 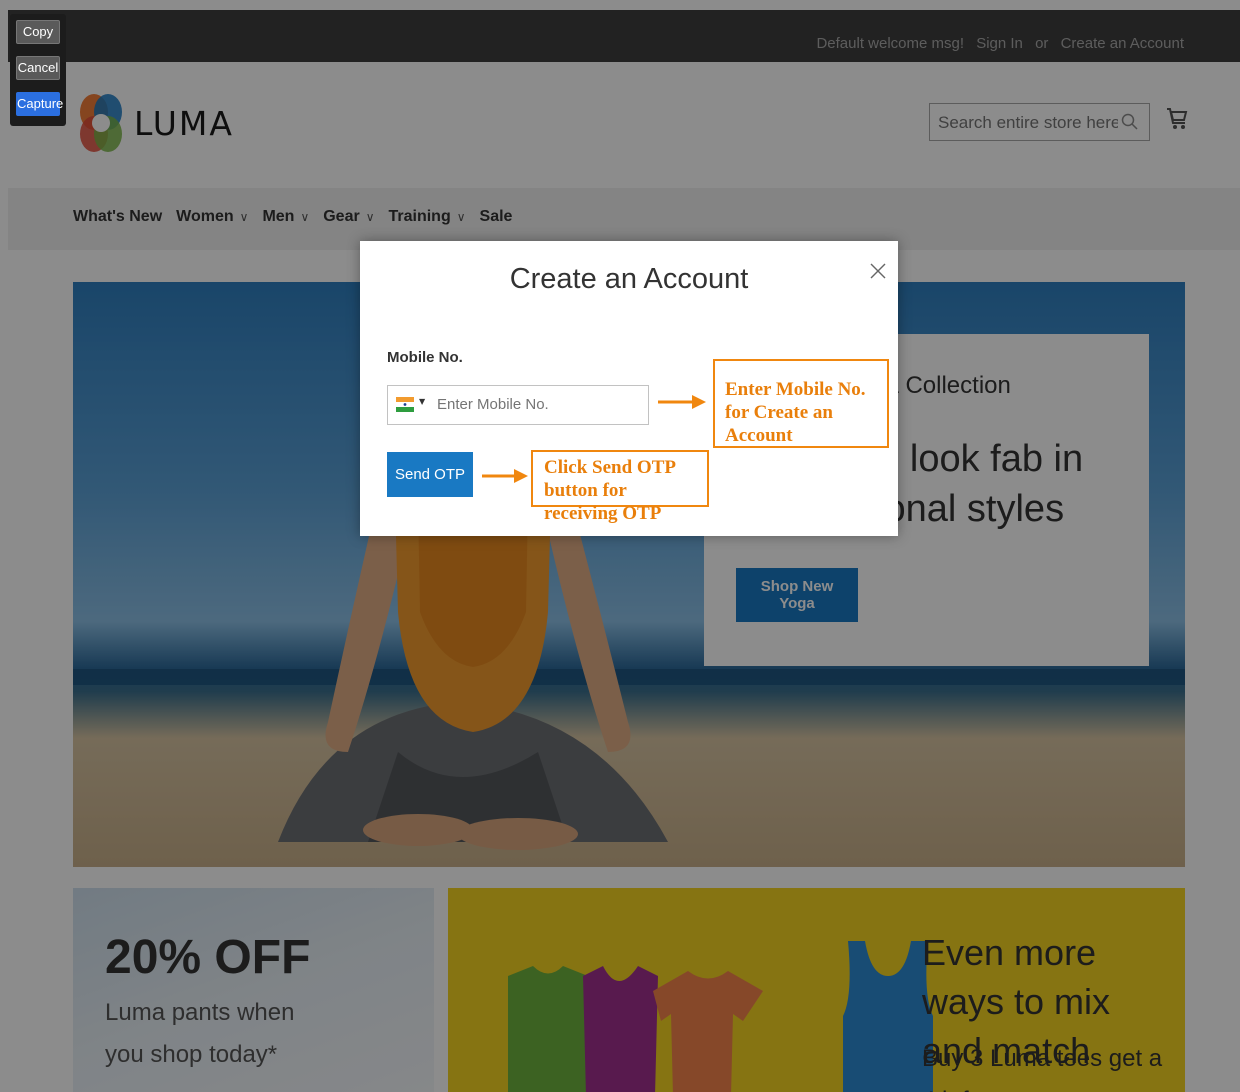 I want to click on copy-button: Copy, so click(x=38, y=32).